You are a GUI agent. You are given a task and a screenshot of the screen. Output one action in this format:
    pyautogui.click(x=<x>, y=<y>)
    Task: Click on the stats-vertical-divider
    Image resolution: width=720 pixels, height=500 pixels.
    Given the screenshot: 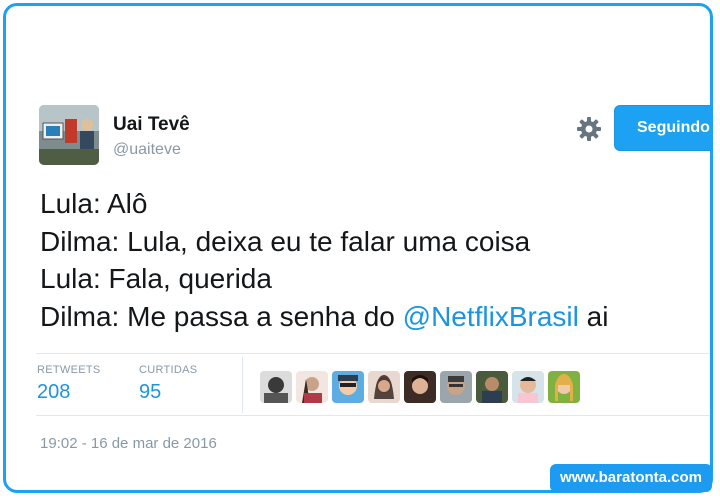 What is the action you would take?
    pyautogui.click(x=242, y=385)
    